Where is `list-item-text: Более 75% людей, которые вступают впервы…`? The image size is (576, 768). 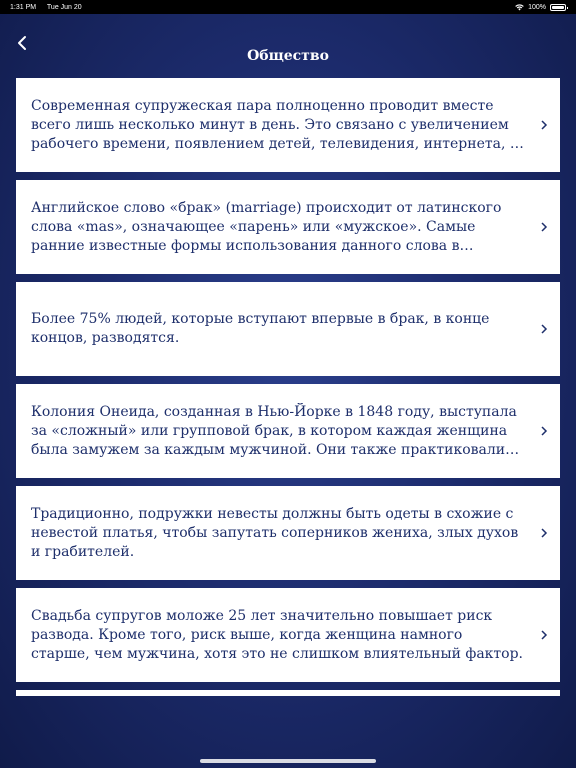
list-item-text: Более 75% людей, которые вступают впервы… is located at coordinates (260, 328).